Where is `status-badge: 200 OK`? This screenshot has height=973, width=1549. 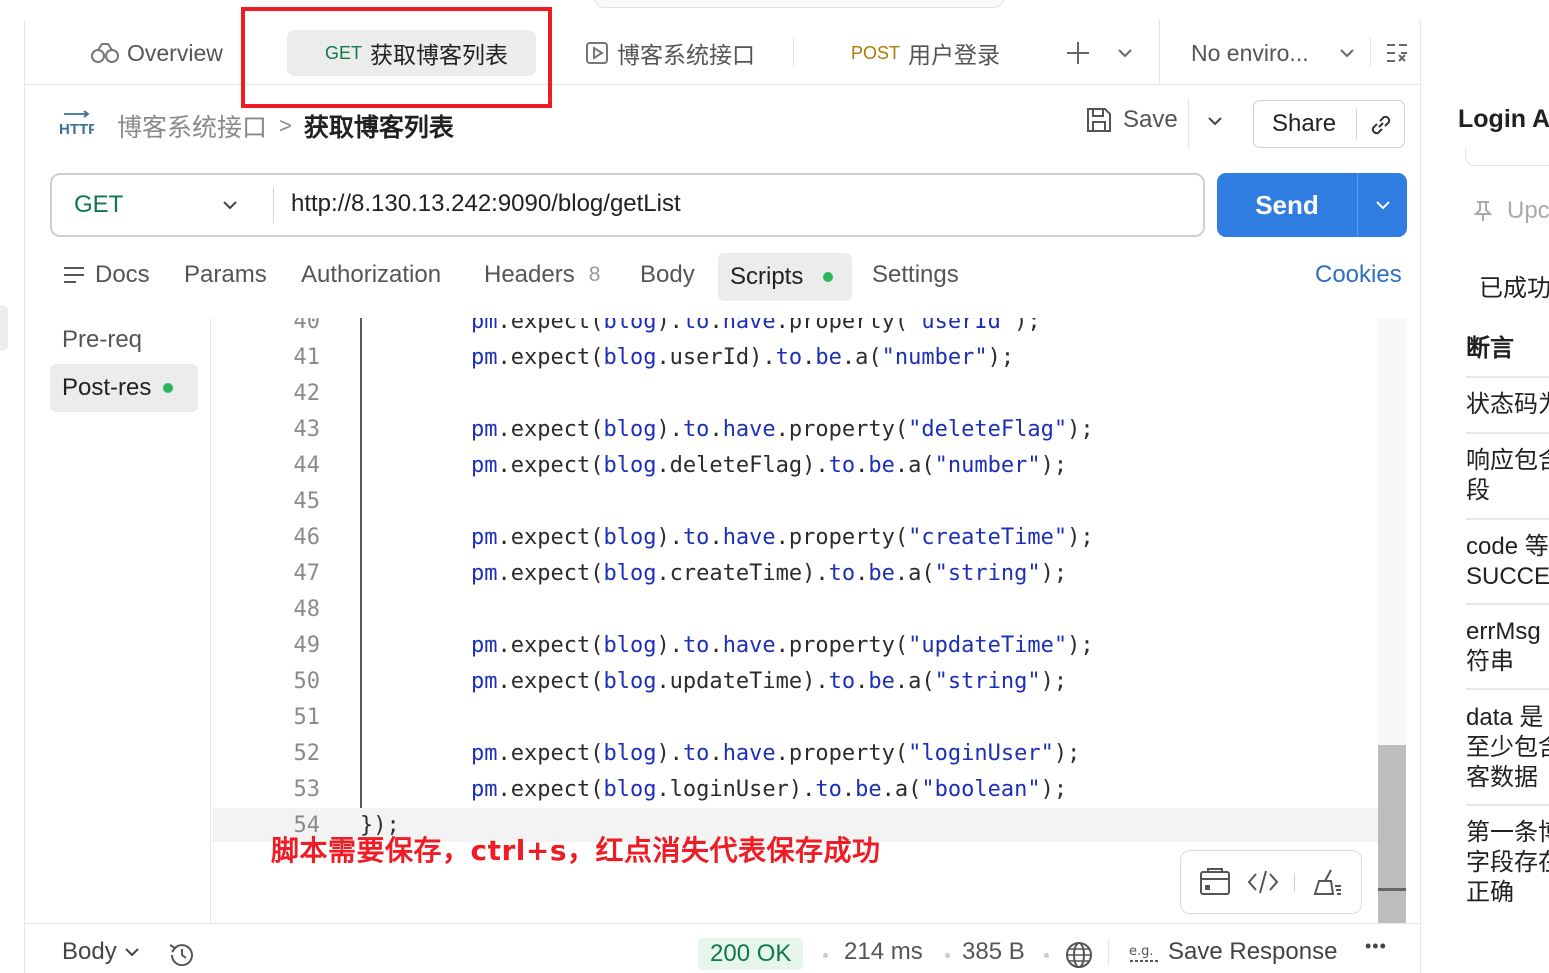
status-badge: 200 OK is located at coordinates (751, 954).